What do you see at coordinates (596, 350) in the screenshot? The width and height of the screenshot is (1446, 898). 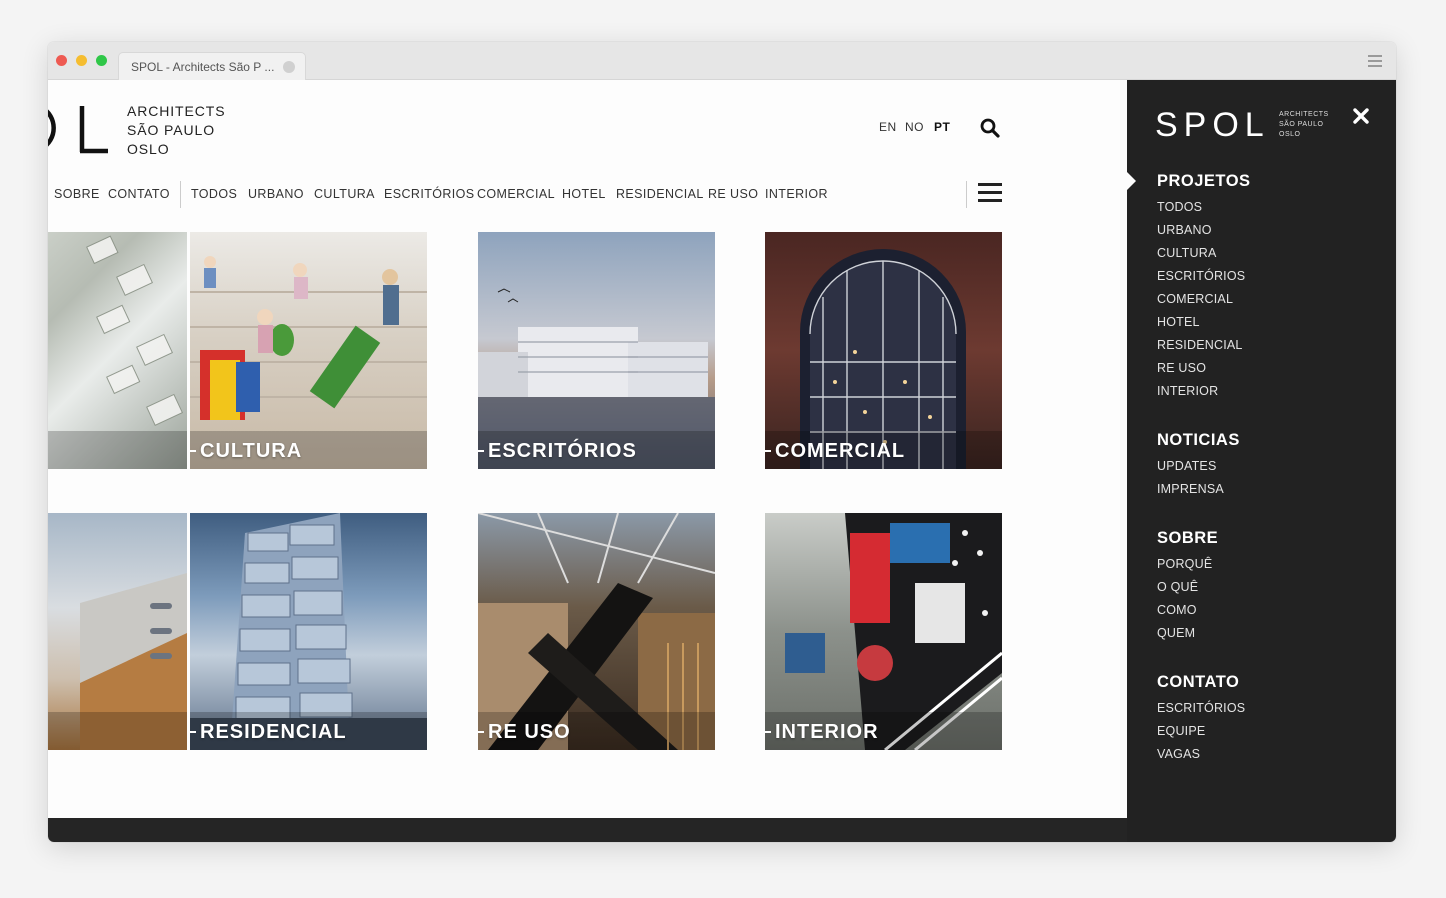 I see `project-tile-escritorios: ESCRITÓRIOS` at bounding box center [596, 350].